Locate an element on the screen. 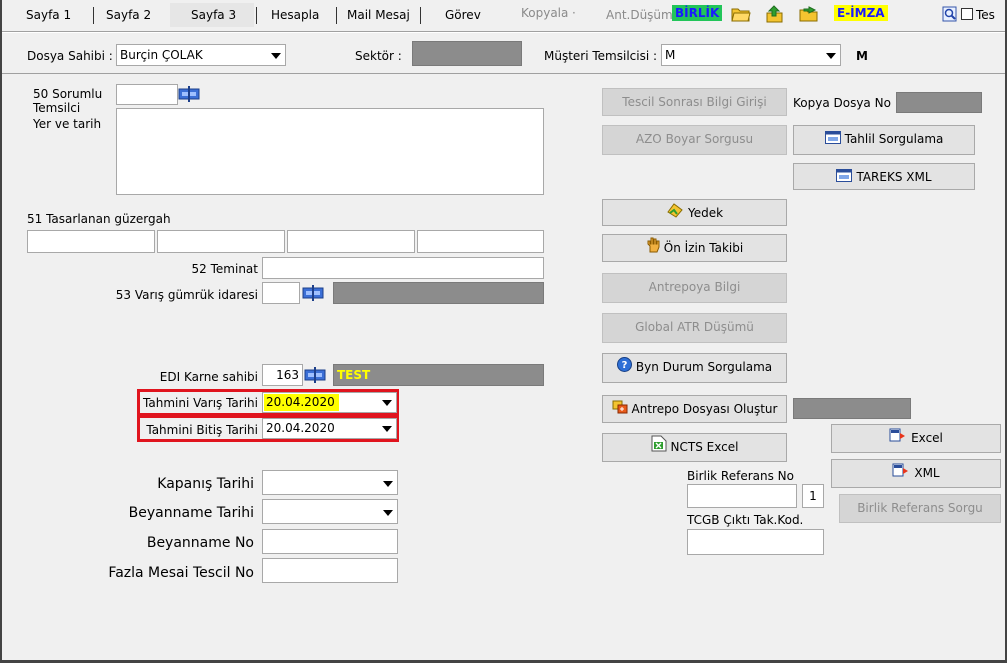  teminat-field is located at coordinates (403, 268).